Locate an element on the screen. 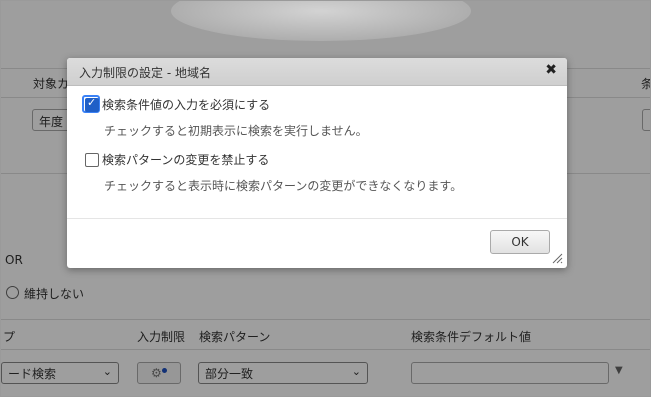  dialog-footer-divider is located at coordinates (317, 218).